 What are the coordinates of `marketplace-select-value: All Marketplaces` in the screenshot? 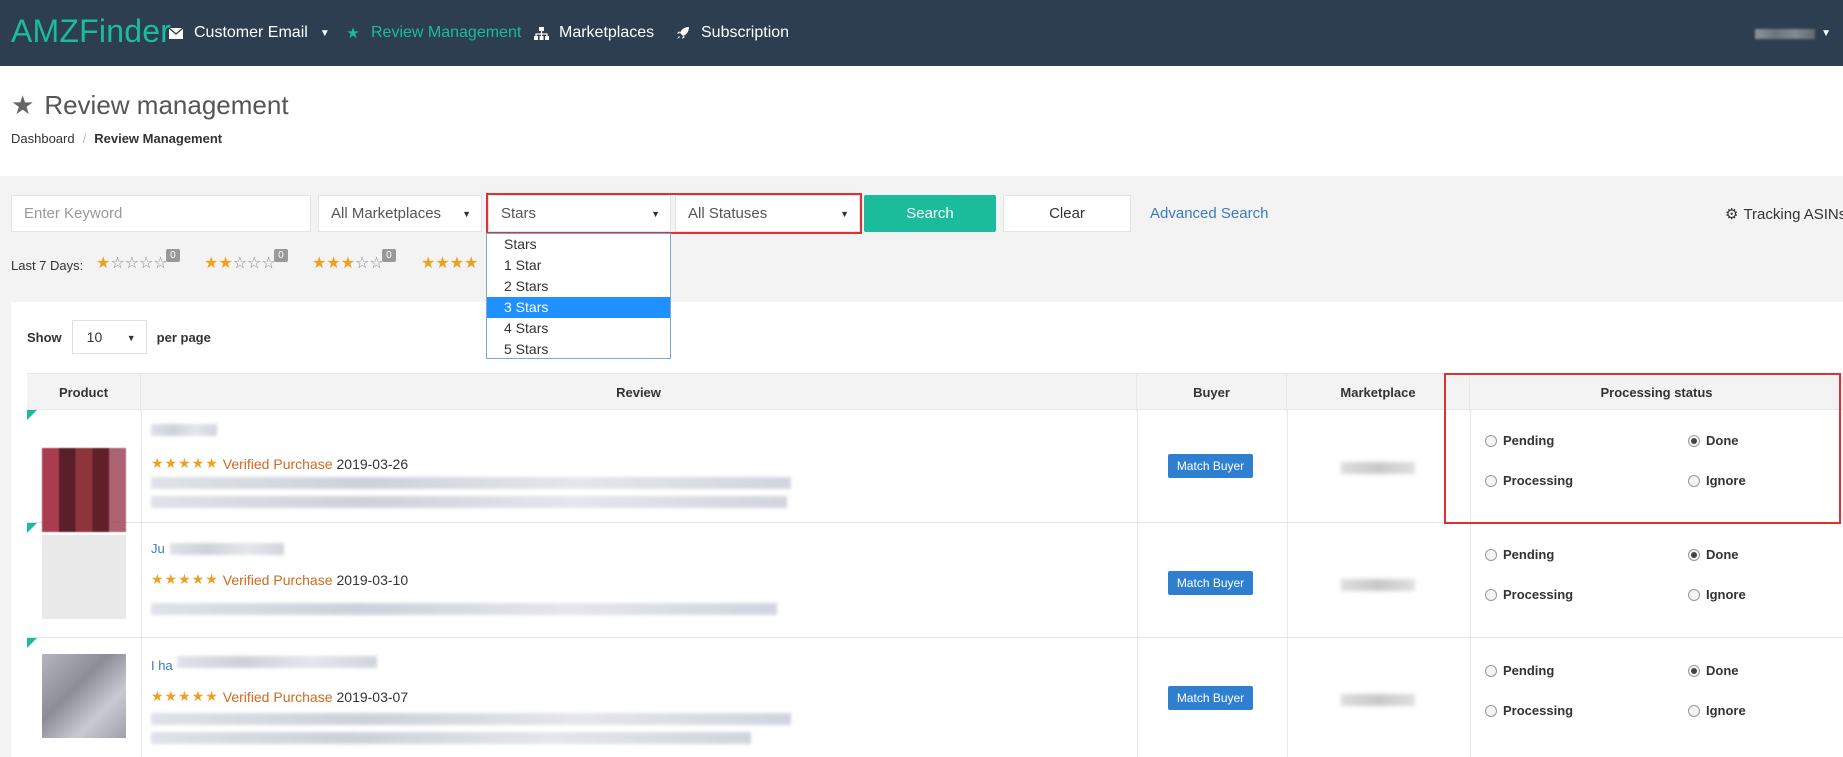 It's located at (386, 213).